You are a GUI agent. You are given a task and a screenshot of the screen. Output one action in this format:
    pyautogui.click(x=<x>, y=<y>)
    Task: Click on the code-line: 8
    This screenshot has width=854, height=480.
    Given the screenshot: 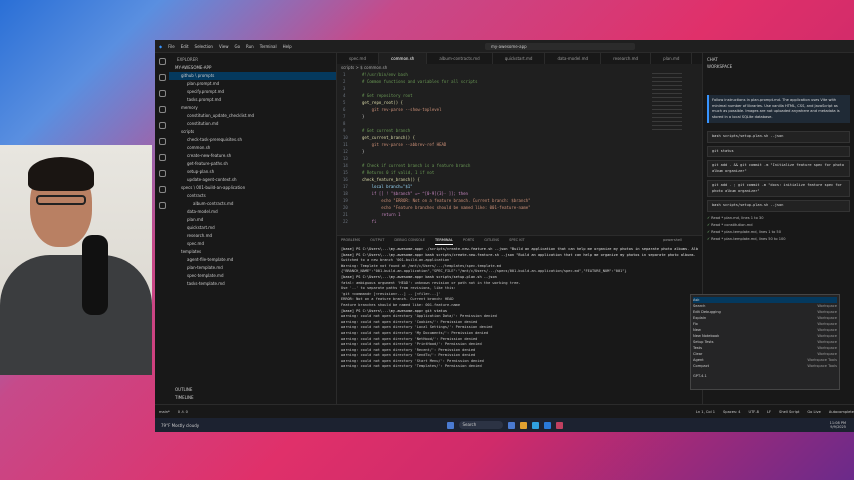 What is the action you would take?
    pyautogui.click(x=522, y=123)
    